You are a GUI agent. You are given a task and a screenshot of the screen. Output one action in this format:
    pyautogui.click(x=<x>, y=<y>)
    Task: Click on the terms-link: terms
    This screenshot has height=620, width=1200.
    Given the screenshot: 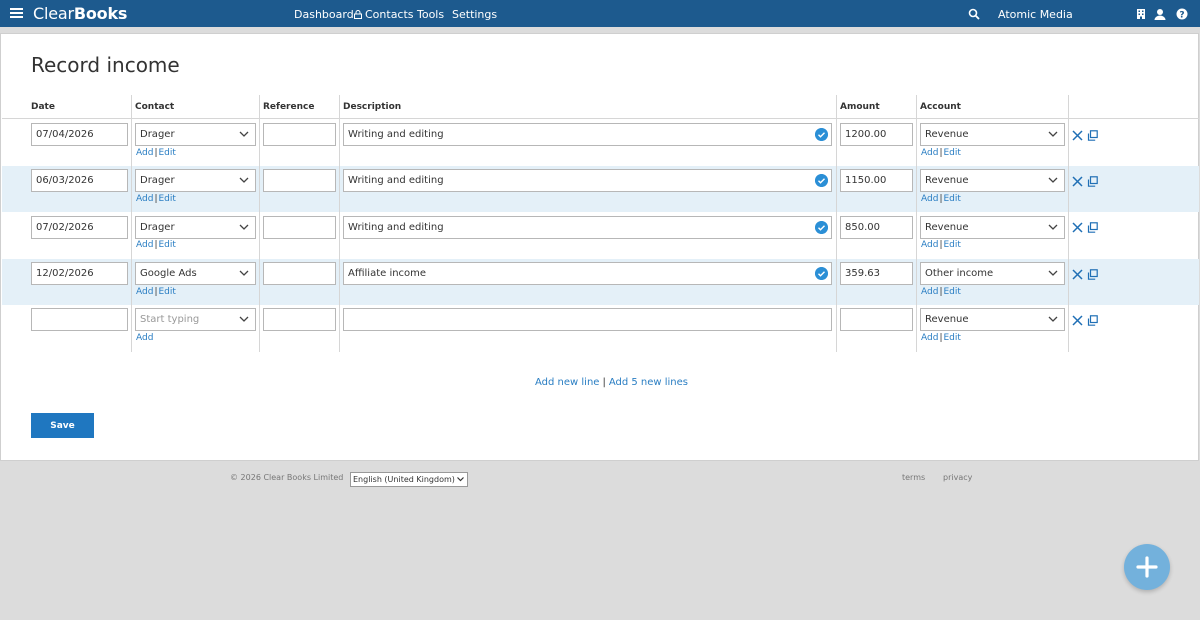 What is the action you would take?
    pyautogui.click(x=913, y=477)
    